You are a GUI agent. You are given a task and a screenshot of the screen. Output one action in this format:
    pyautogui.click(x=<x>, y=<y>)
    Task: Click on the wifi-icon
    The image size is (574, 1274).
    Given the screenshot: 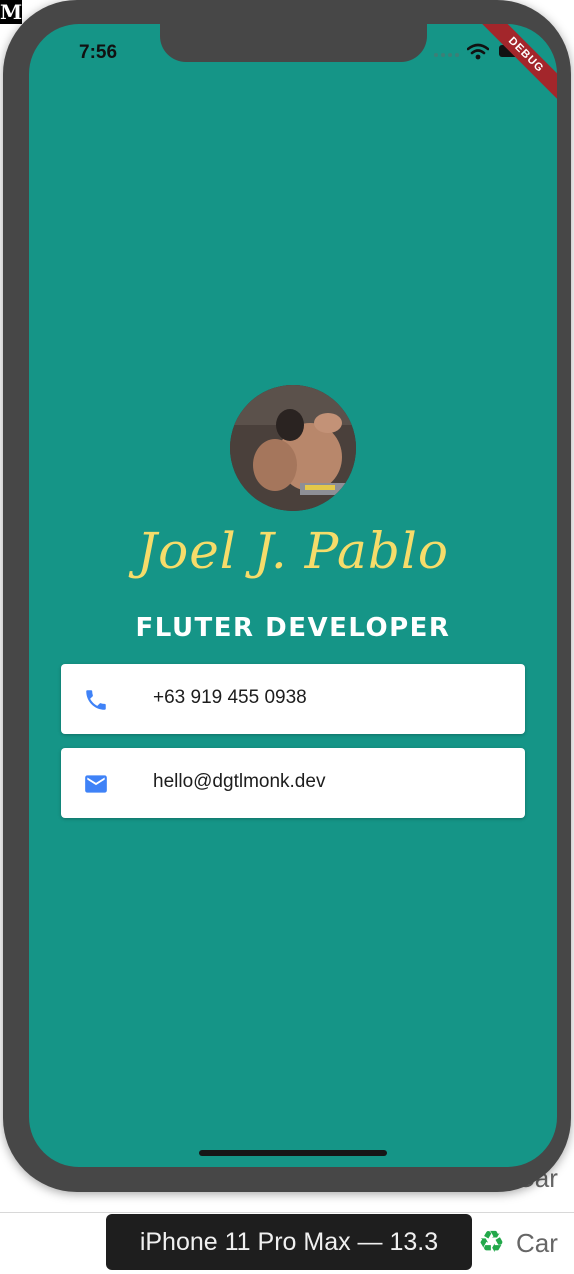 What is the action you would take?
    pyautogui.click(x=478, y=51)
    